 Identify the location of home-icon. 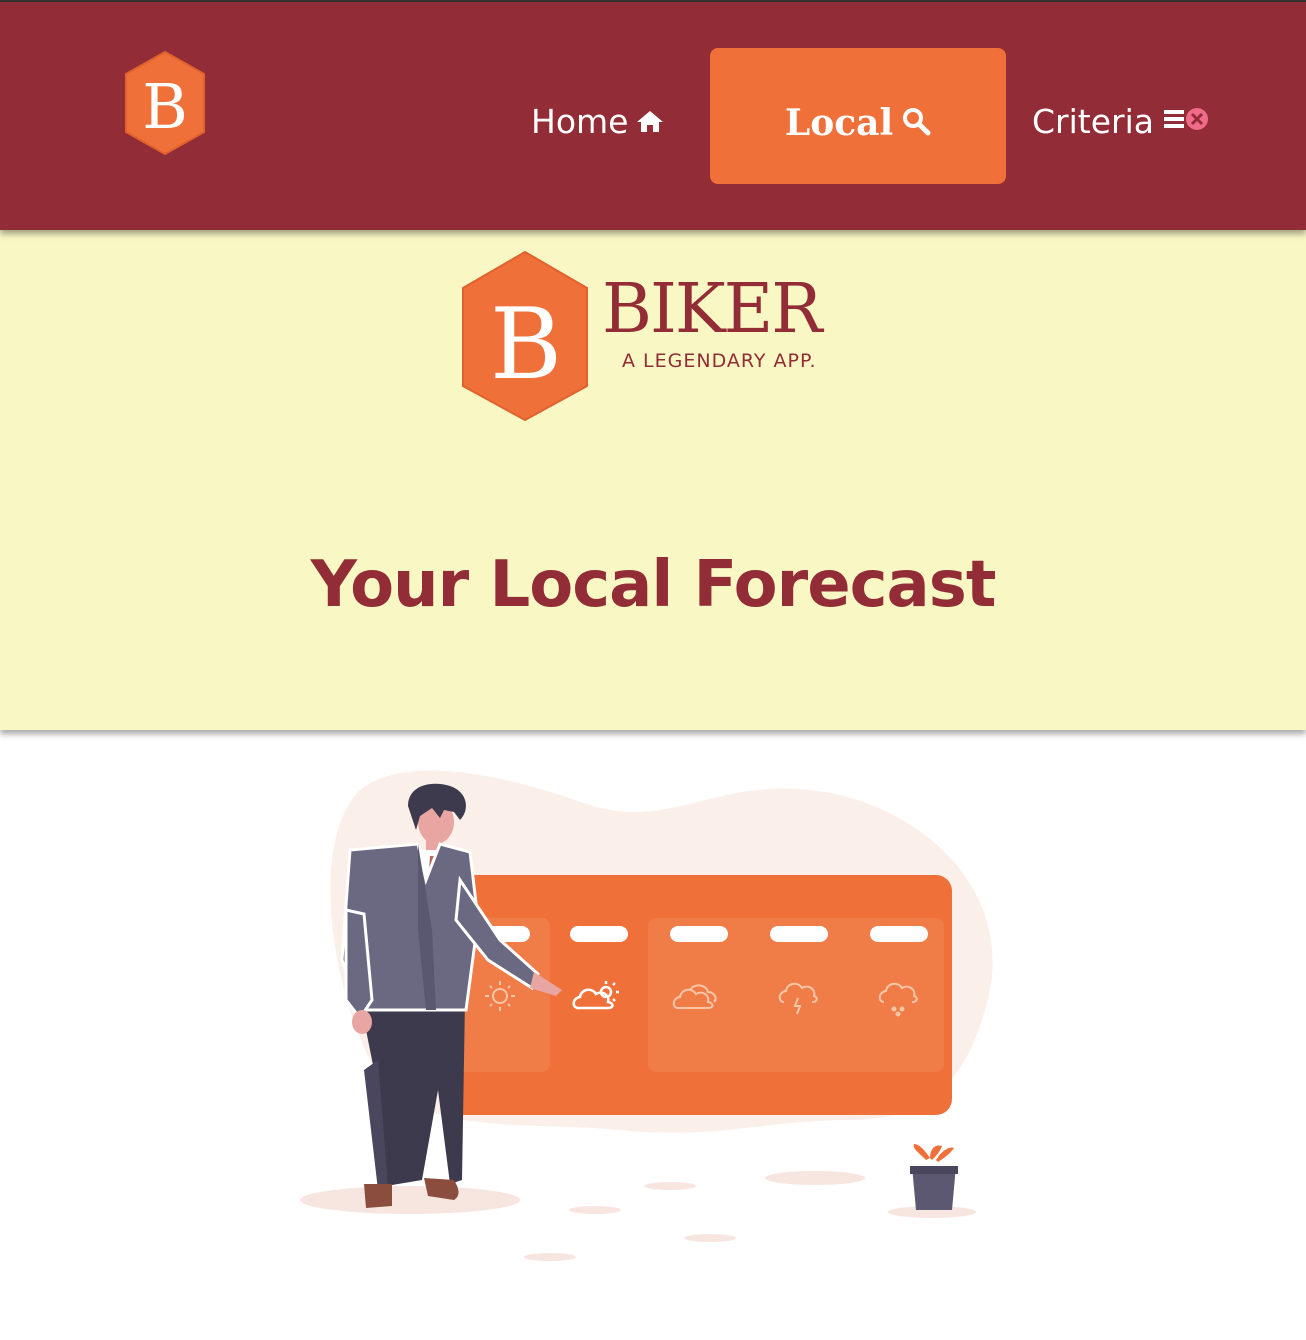
(650, 121).